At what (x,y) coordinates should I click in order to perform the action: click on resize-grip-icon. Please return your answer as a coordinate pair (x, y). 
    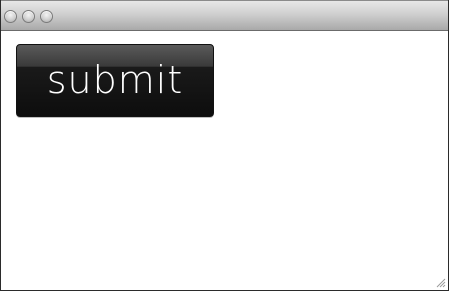
    Looking at the image, I should click on (440, 282).